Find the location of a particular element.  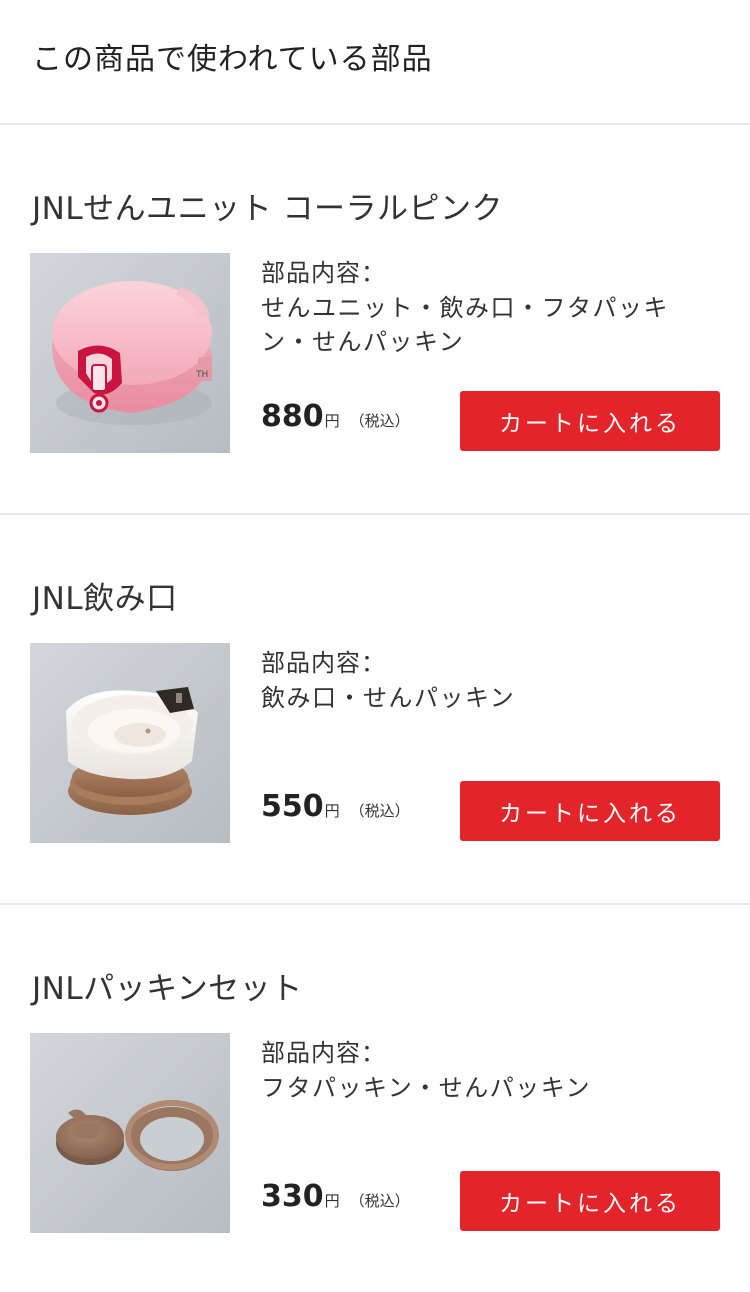

mouthpiece-photo is located at coordinates (130, 743).